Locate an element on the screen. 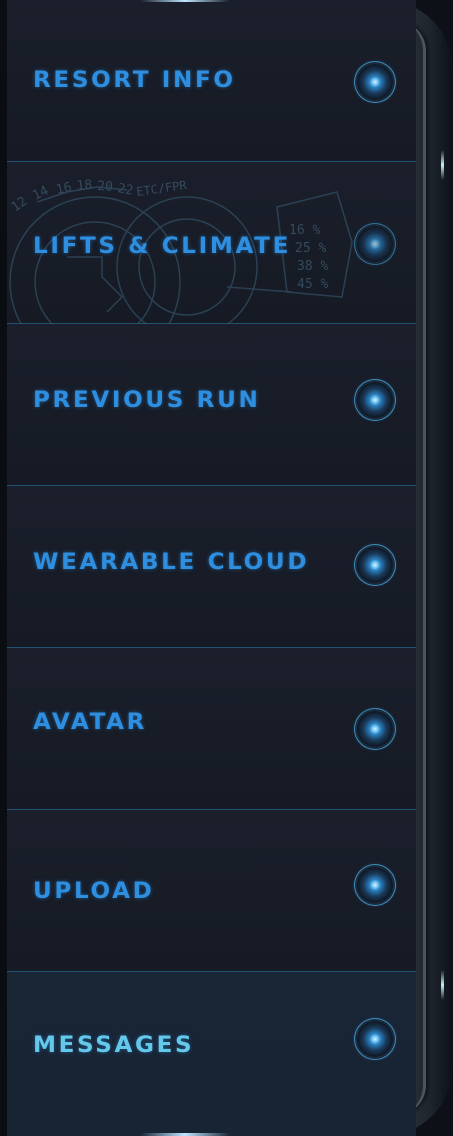 This screenshot has height=1136, width=453. menu-item-label: Wearable Cloud is located at coordinates (171, 562).